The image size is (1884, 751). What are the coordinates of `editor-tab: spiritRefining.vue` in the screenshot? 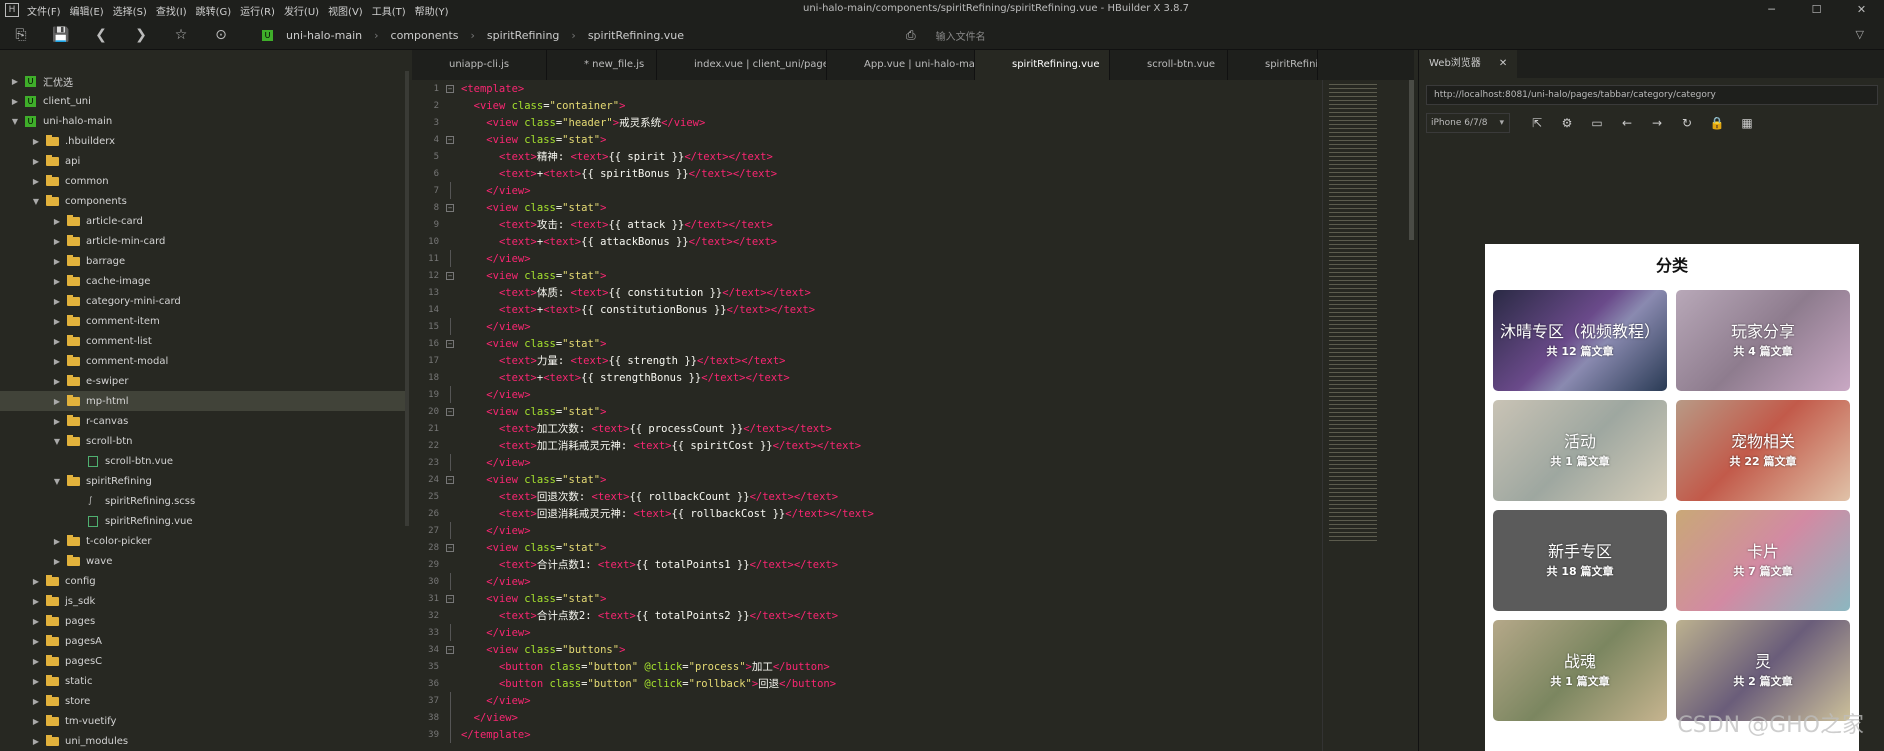 It's located at (1042, 65).